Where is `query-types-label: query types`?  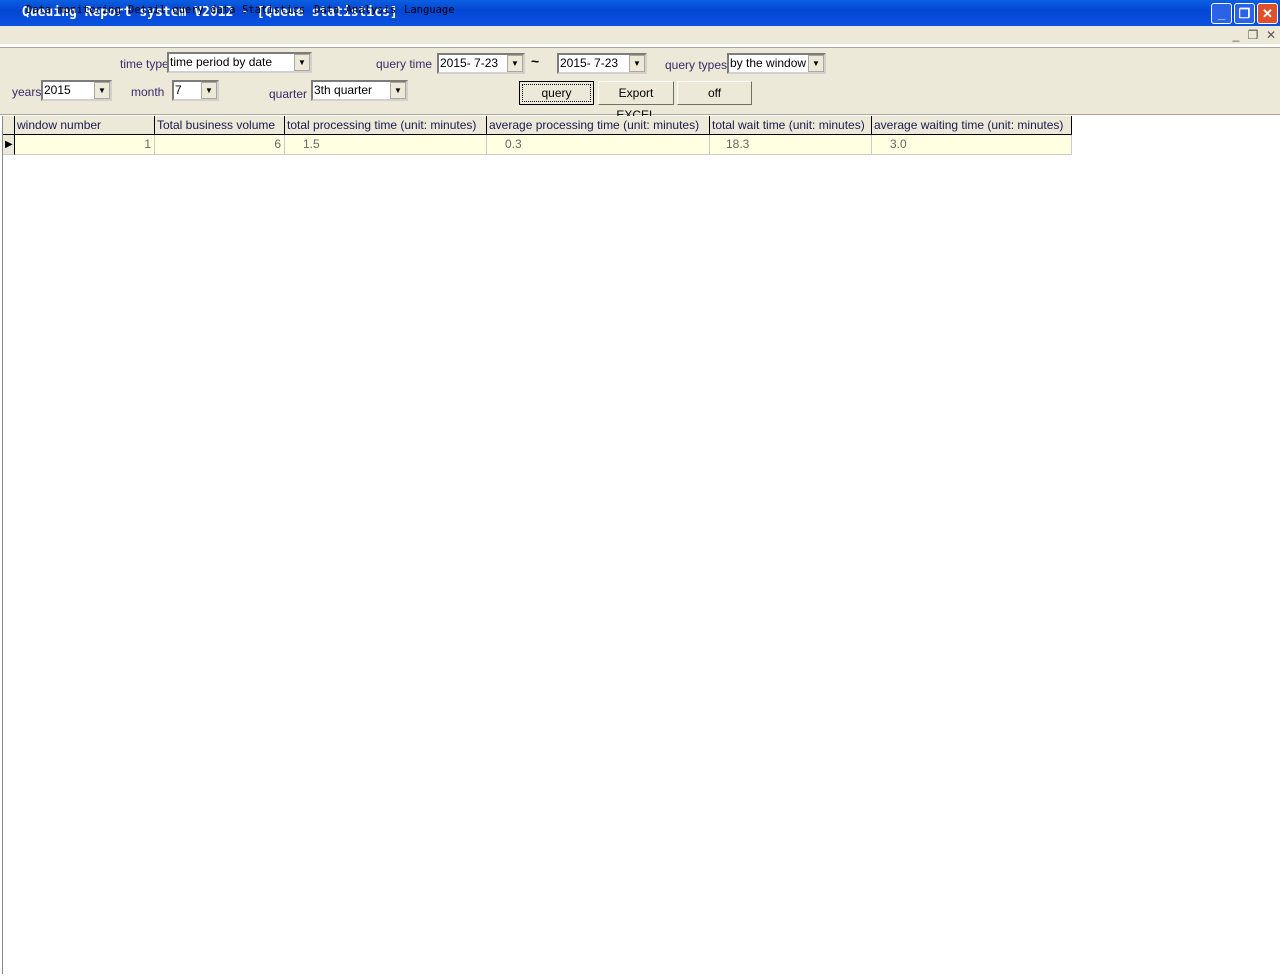
query-types-label: query types is located at coordinates (696, 65).